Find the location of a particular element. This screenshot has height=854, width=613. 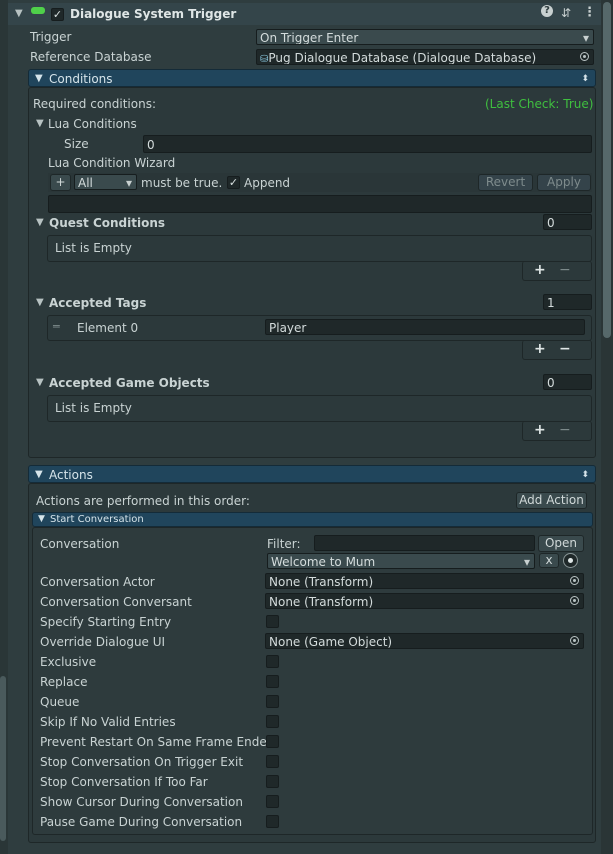

pause-game-during-conversation-label: Pause Game During Conversation is located at coordinates (141, 822).